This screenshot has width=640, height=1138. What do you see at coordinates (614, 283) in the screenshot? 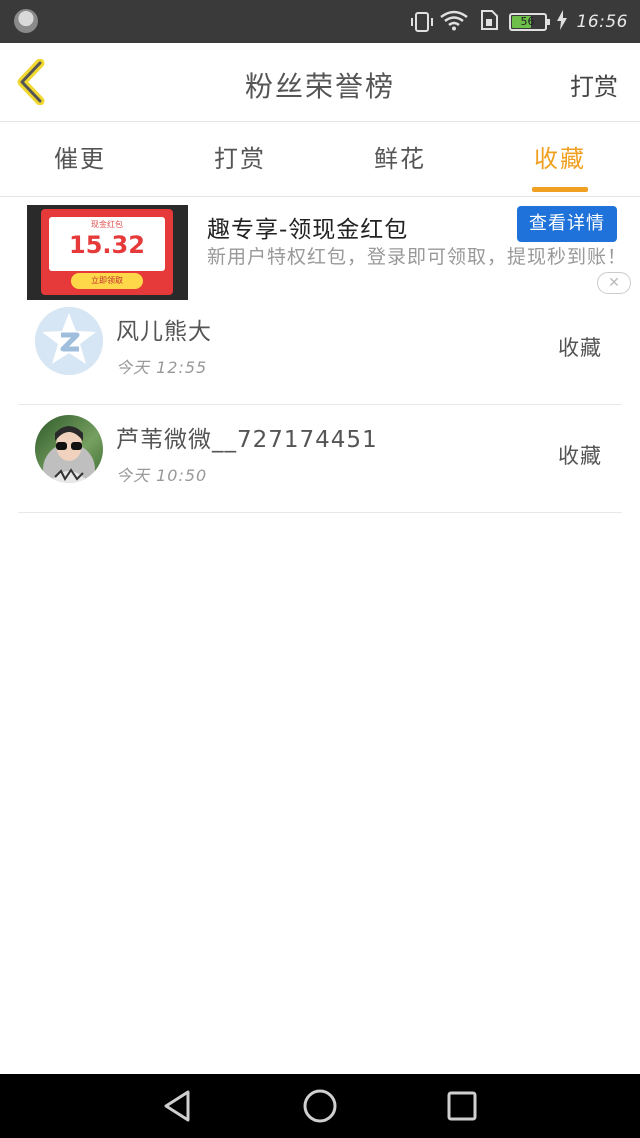
I see `close-icon: ✕` at bounding box center [614, 283].